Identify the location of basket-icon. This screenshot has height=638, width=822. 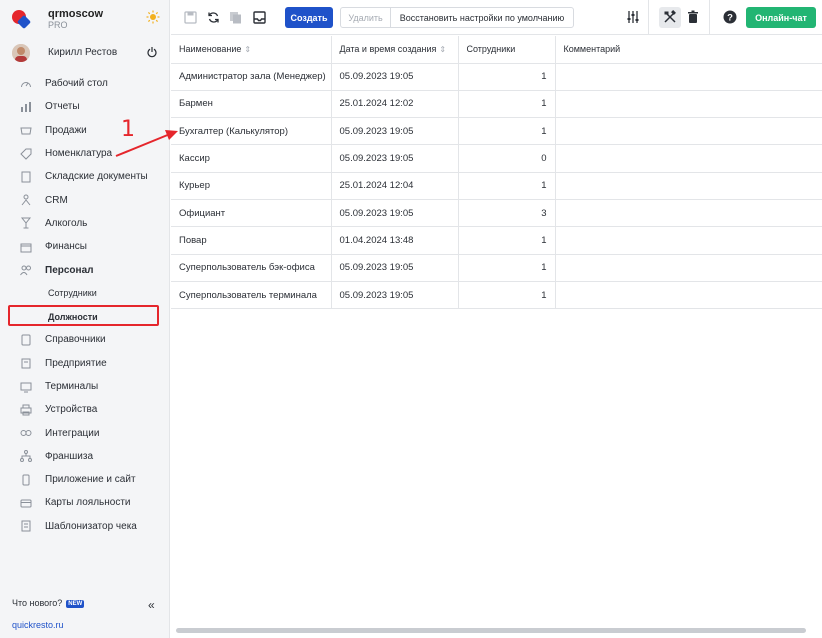
(26, 130).